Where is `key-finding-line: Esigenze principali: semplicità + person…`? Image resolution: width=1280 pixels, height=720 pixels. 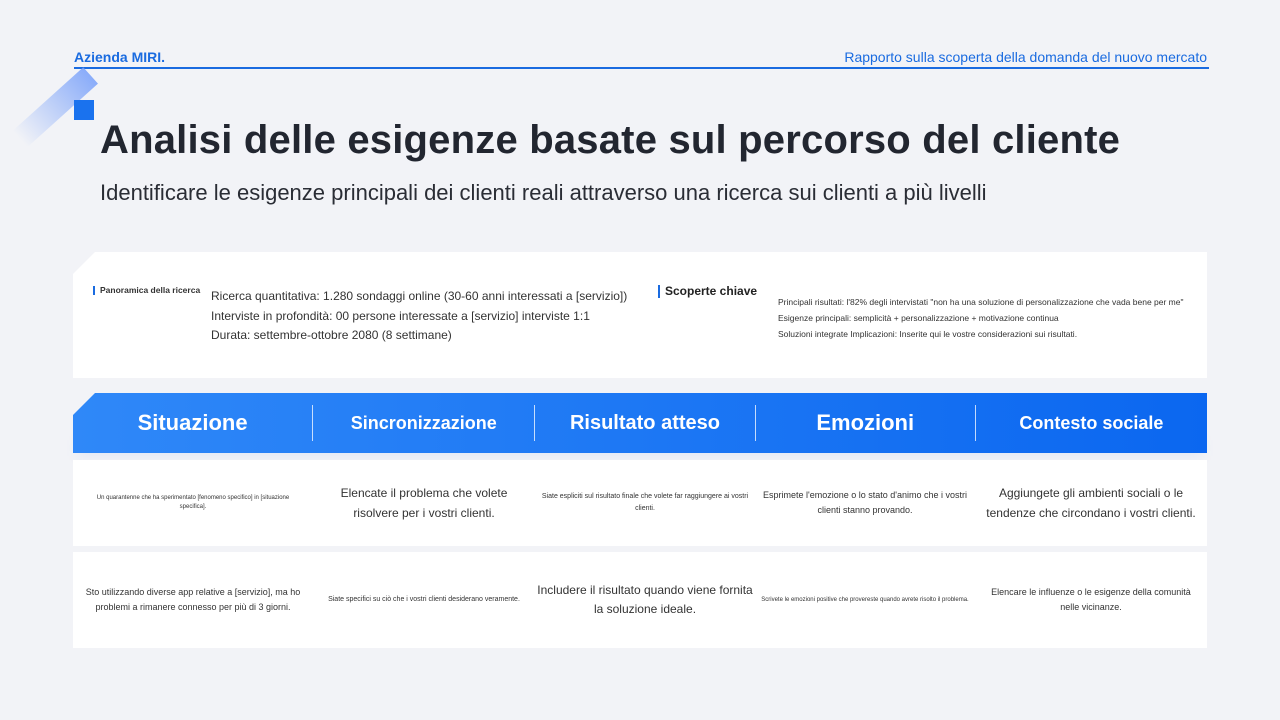
key-finding-line: Esigenze principali: semplicità + person… is located at coordinates (918, 318).